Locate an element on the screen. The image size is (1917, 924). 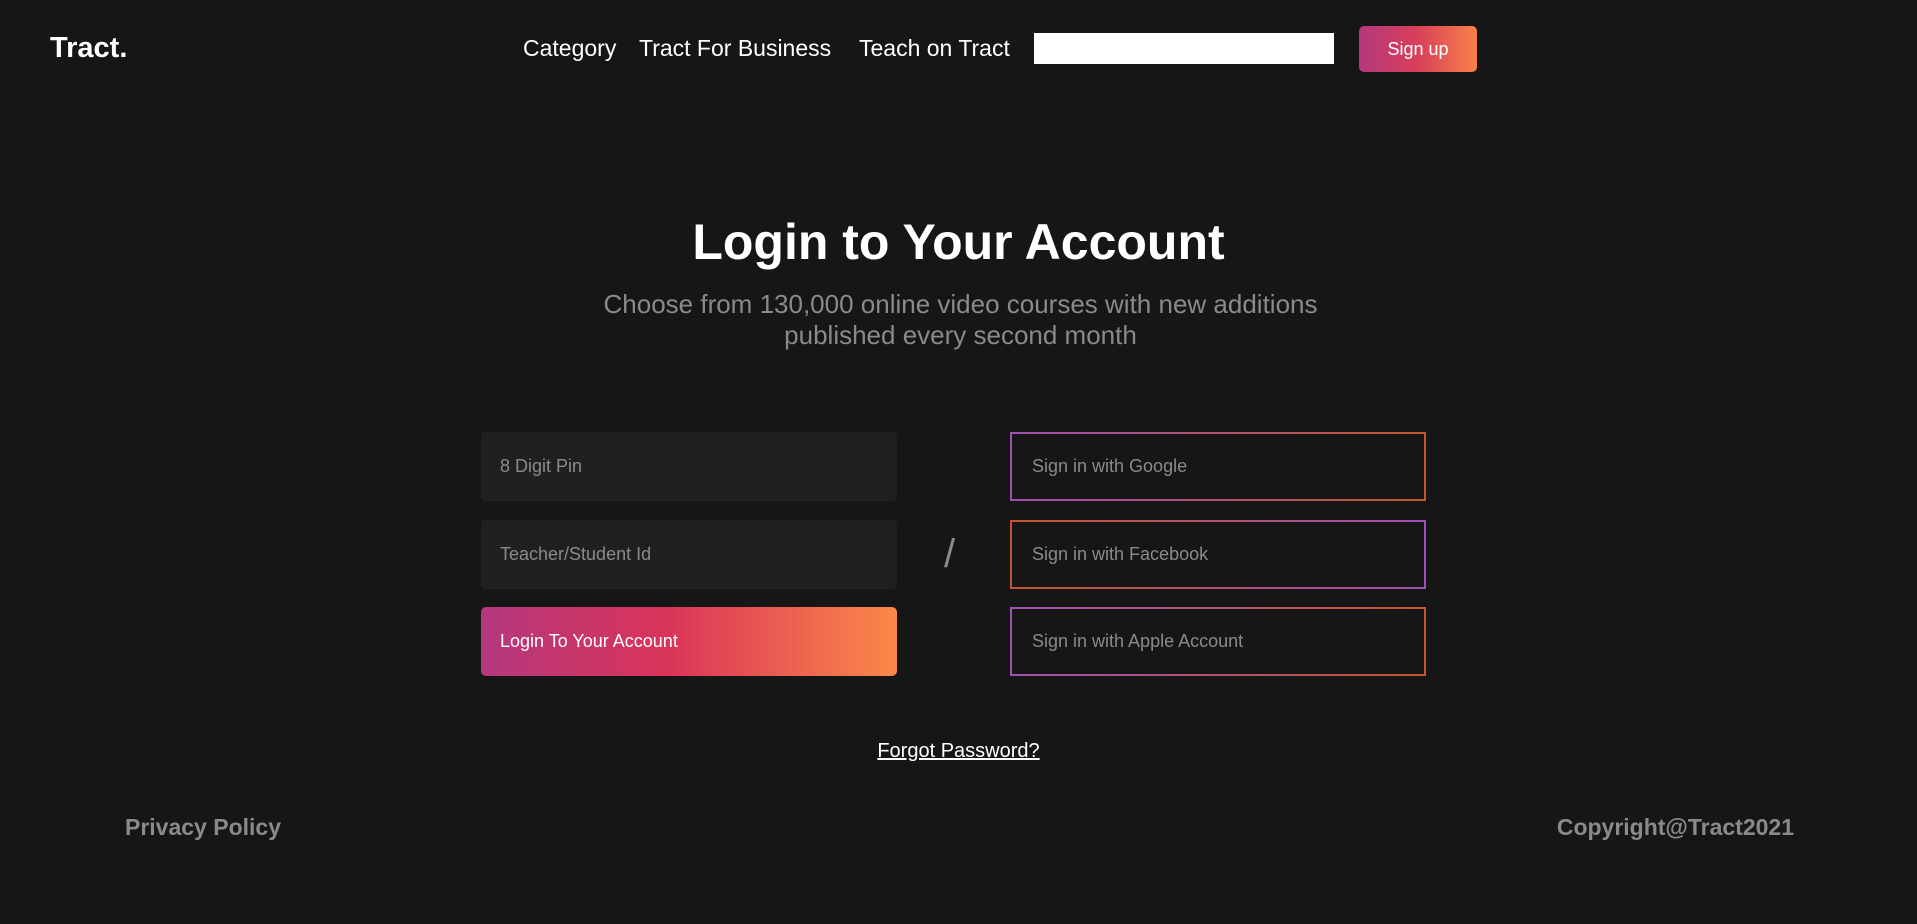
nav-teach-on-tract: Teach on Tract is located at coordinates (934, 48).